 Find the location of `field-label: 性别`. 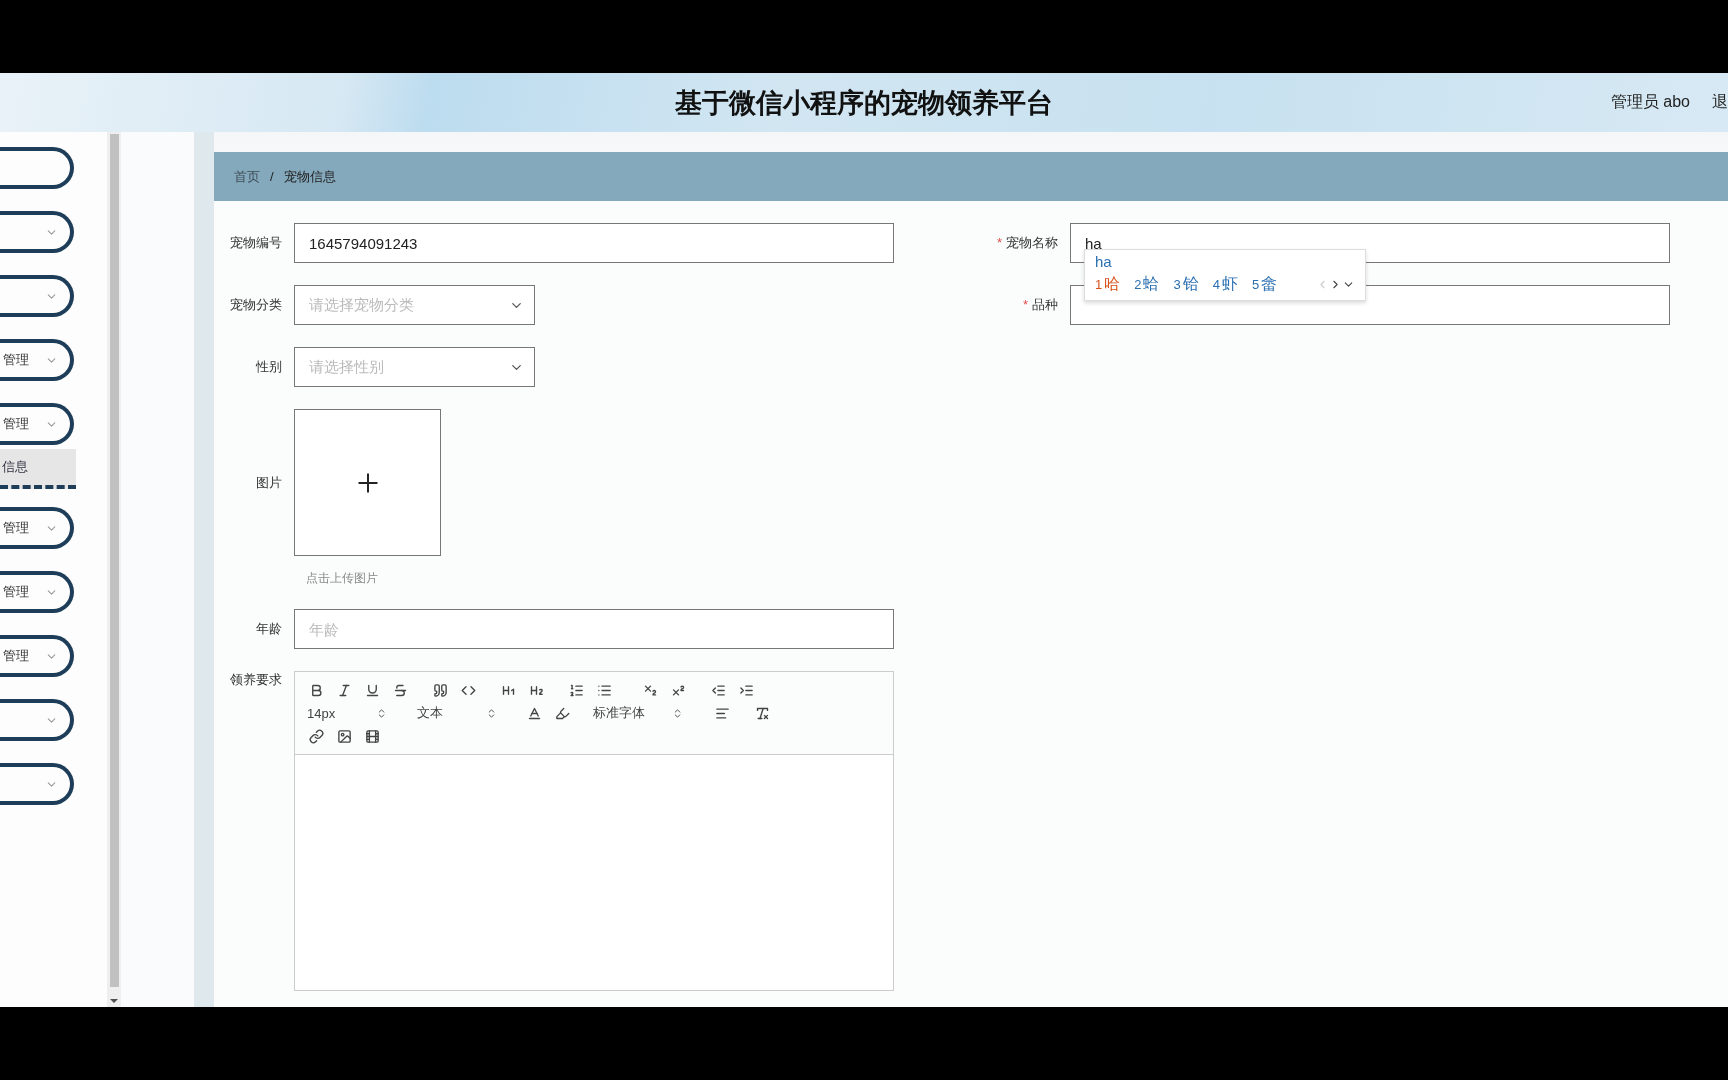

field-label: 性别 is located at coordinates (269, 367).